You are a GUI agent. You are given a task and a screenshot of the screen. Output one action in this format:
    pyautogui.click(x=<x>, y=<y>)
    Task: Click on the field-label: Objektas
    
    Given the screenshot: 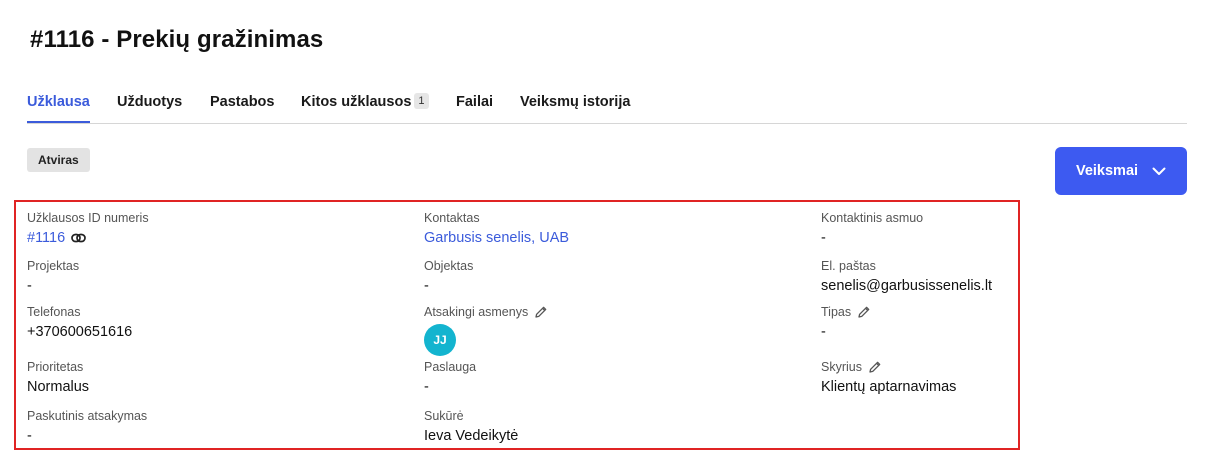 What is the action you would take?
    pyautogui.click(x=449, y=266)
    